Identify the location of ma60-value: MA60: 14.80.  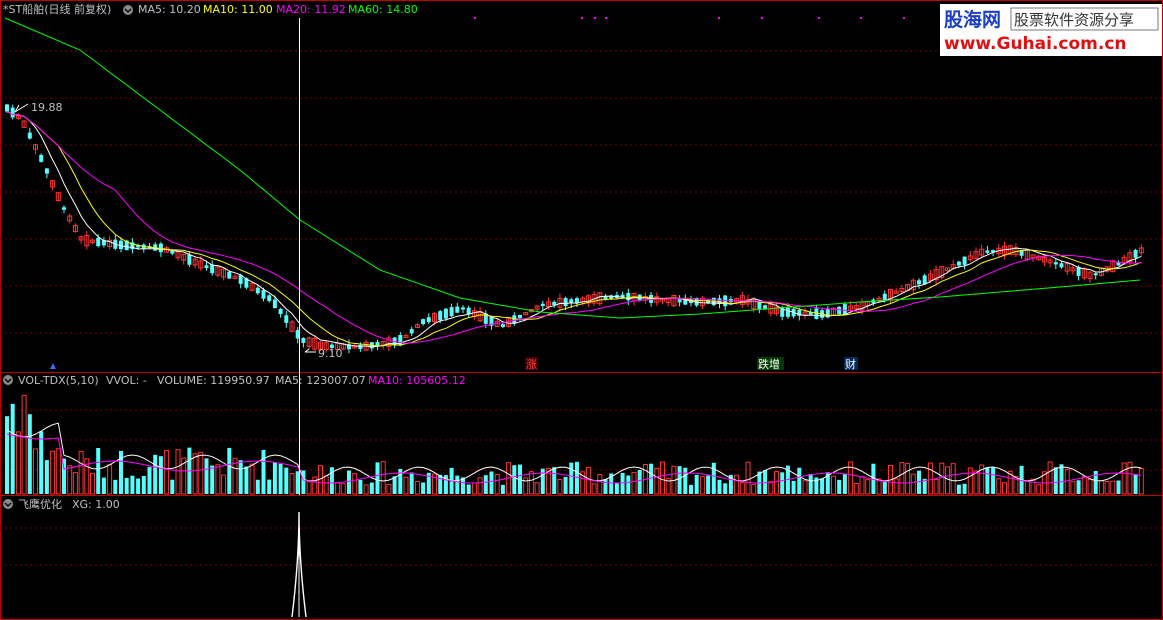
(383, 9).